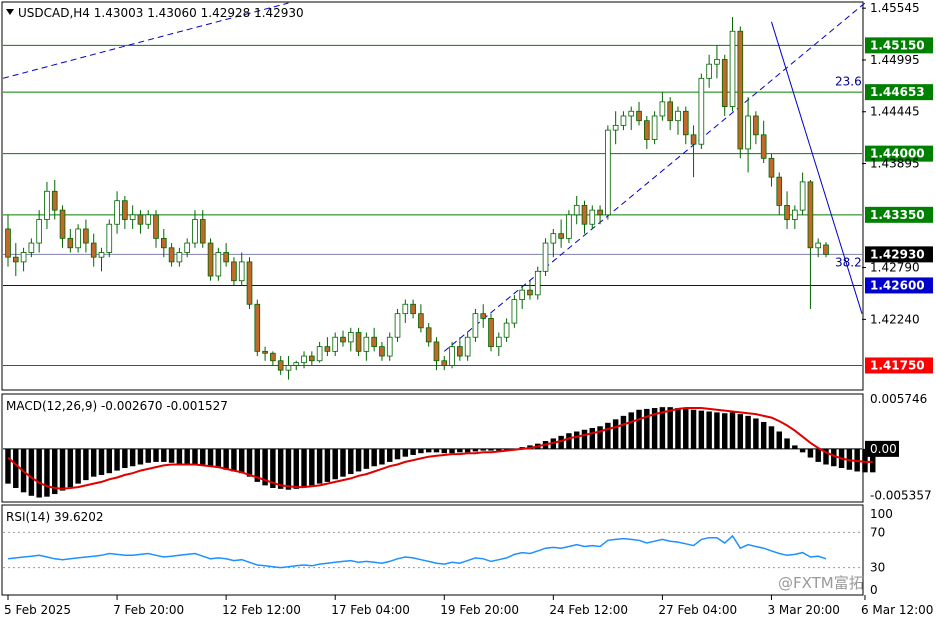  I want to click on level-label: 1.42930, so click(897, 254).